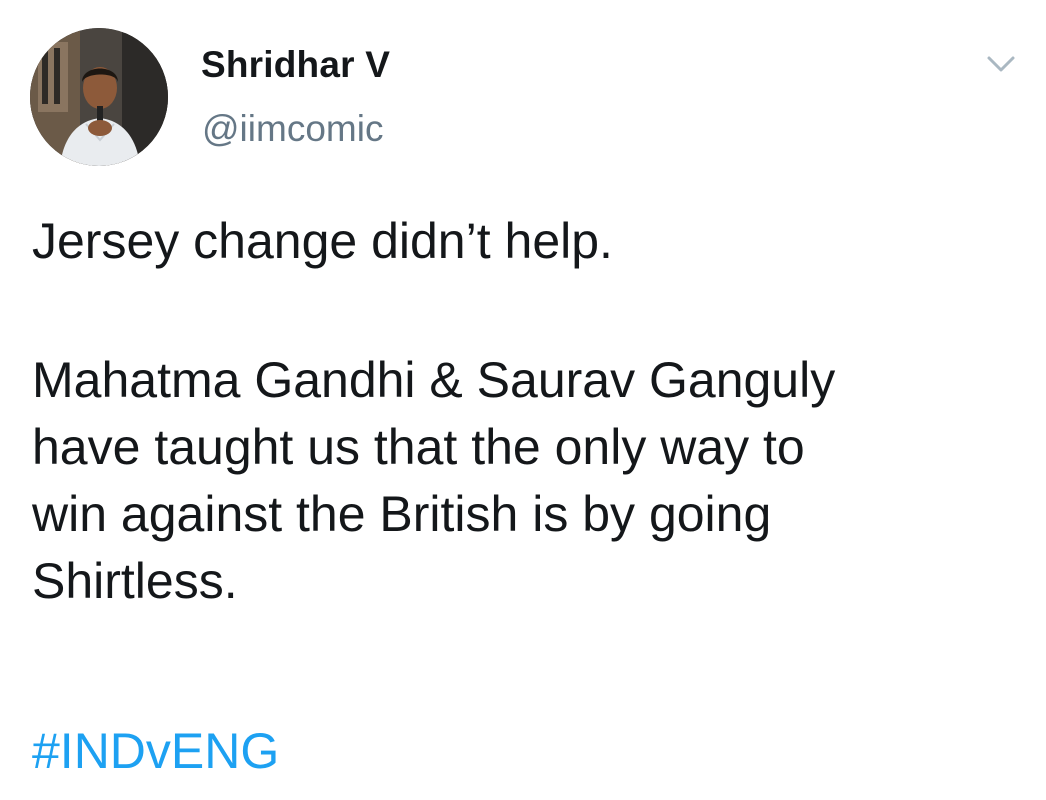  Describe the element at coordinates (292, 129) in the screenshot. I see `author-handle: @iimcomic` at that location.